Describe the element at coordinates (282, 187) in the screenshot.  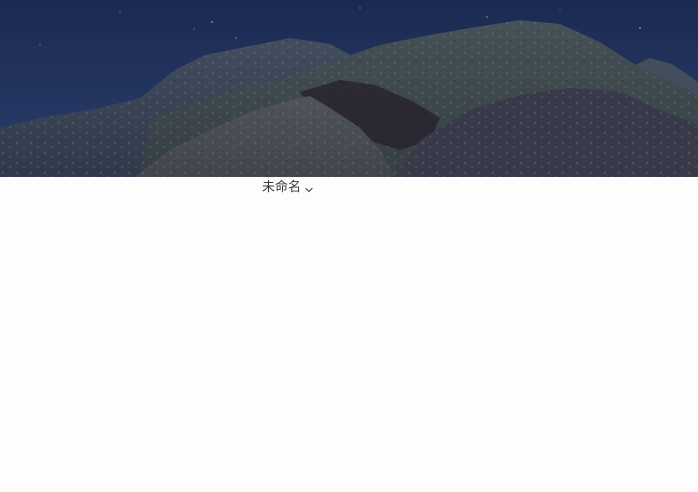
I see `document-title: 未命名` at that location.